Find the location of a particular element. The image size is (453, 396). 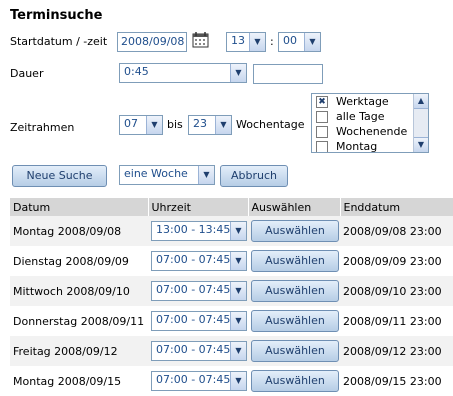

table-header-row: Datum Uhrzeit Auswählen Enddatum is located at coordinates (231, 207).